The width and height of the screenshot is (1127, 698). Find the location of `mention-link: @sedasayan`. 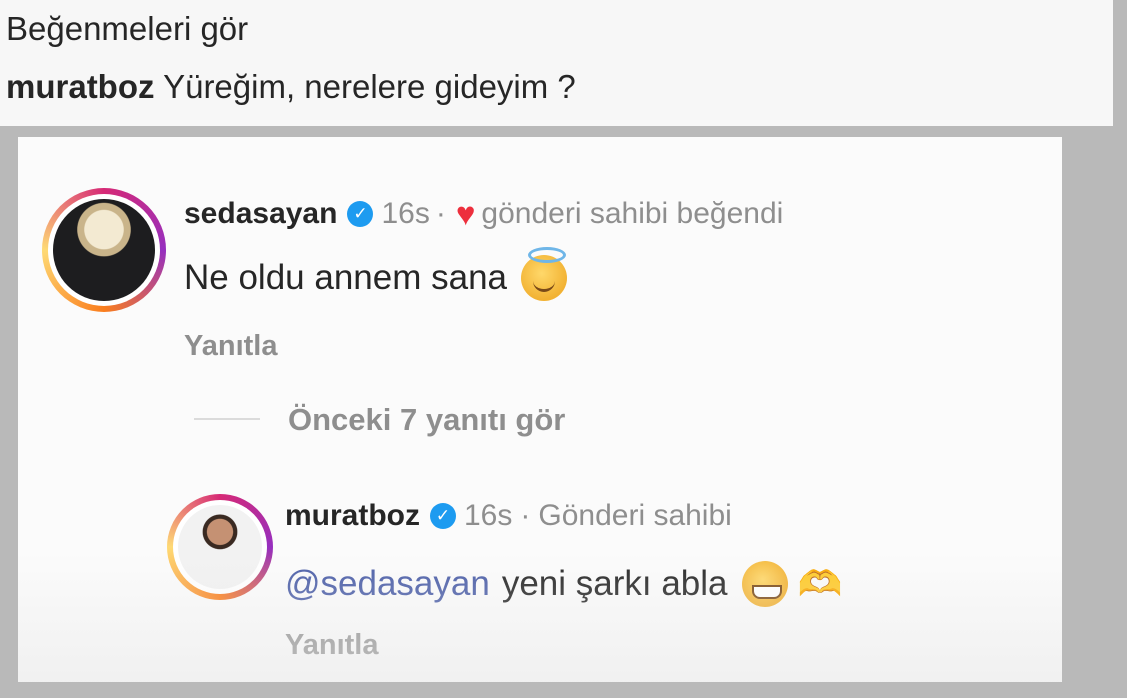

mention-link: @sedasayan is located at coordinates (387, 584).